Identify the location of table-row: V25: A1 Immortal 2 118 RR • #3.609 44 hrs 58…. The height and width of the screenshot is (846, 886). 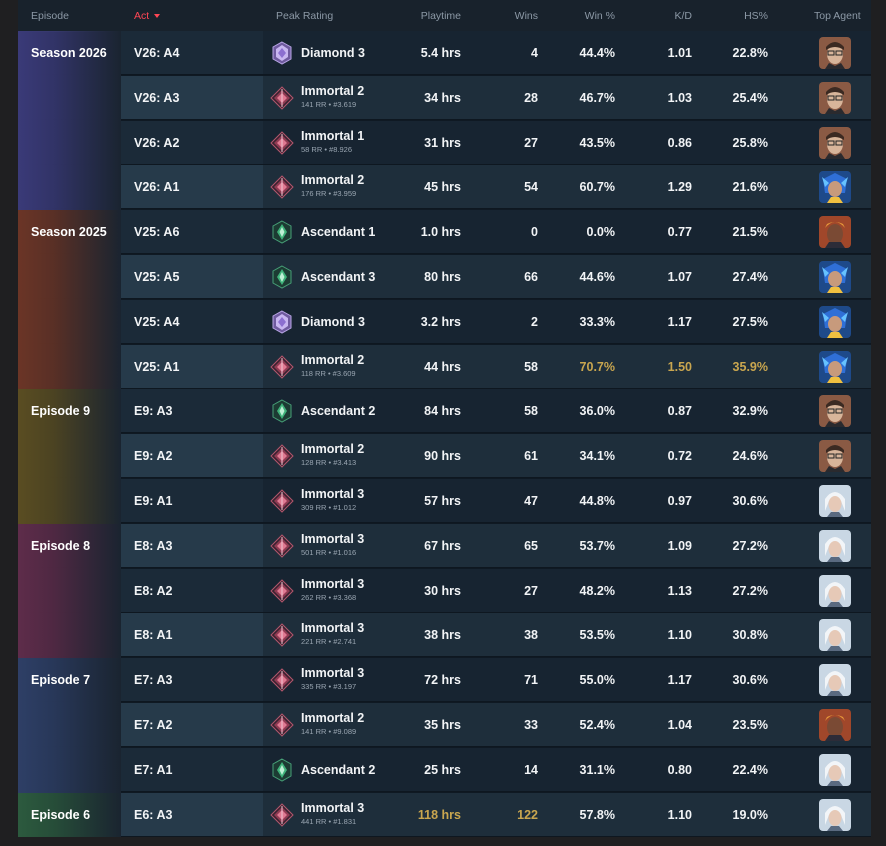
(444, 366).